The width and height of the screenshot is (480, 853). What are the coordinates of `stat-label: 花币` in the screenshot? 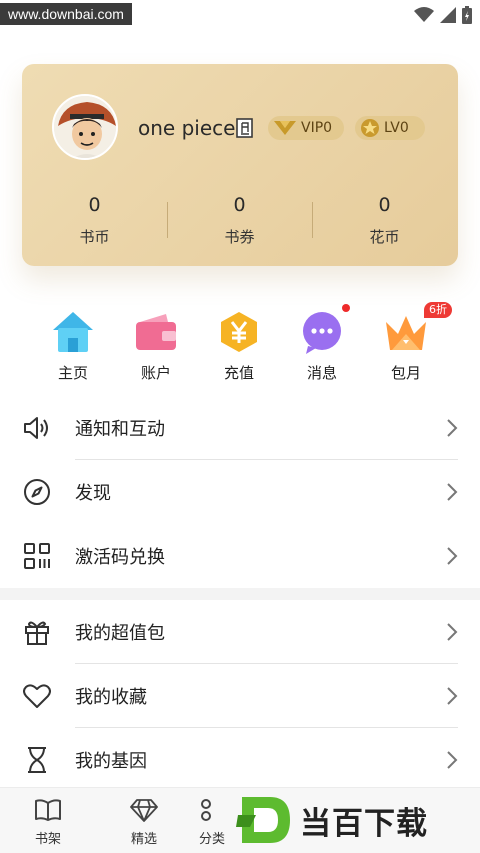 It's located at (384, 237).